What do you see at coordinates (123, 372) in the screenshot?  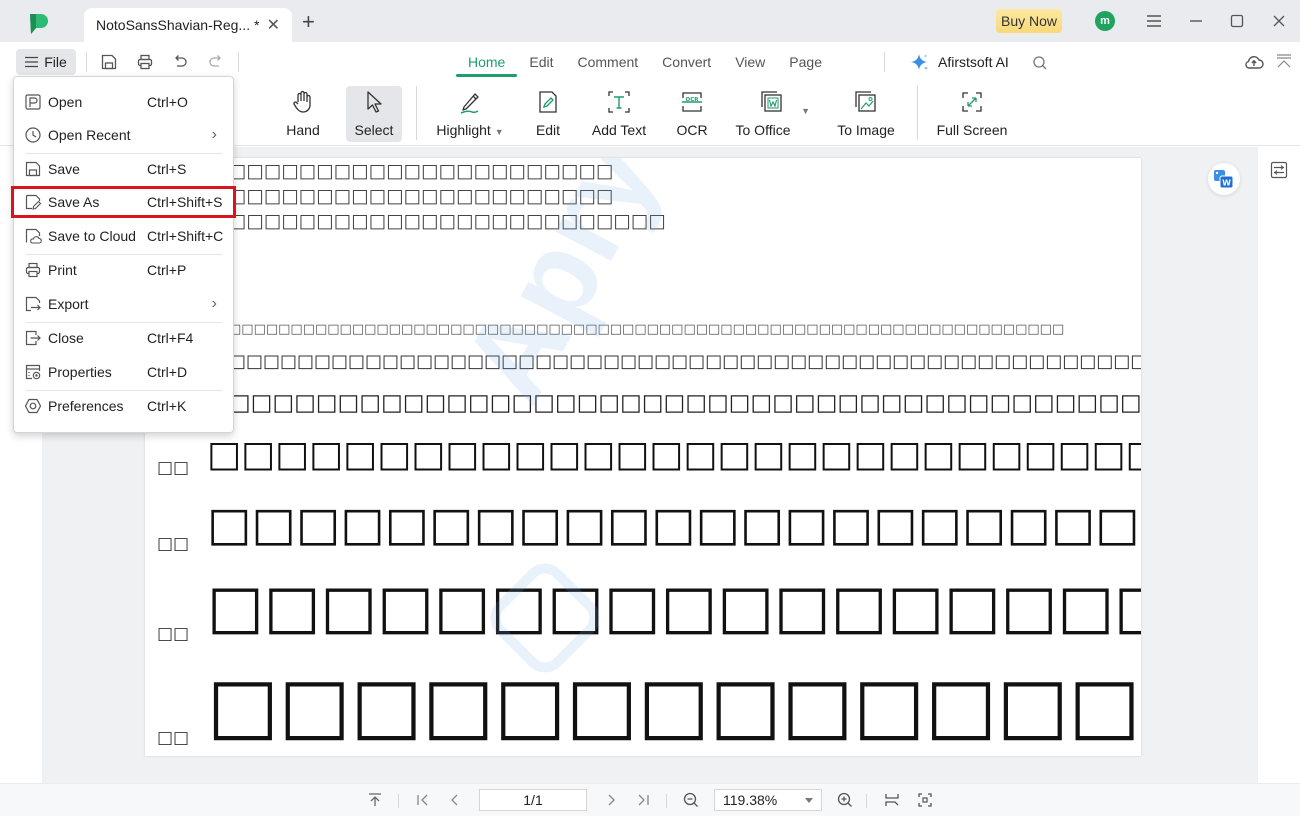 I see `menu-item-properties: Properties Ctrl+D` at bounding box center [123, 372].